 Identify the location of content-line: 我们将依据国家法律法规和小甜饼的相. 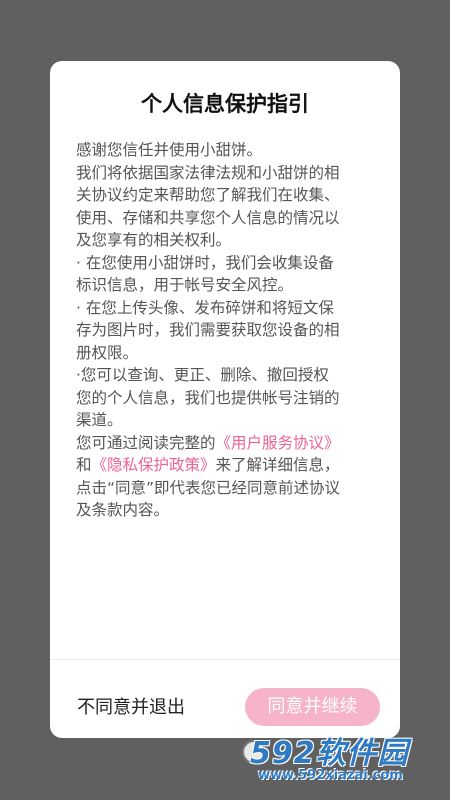
(208, 172).